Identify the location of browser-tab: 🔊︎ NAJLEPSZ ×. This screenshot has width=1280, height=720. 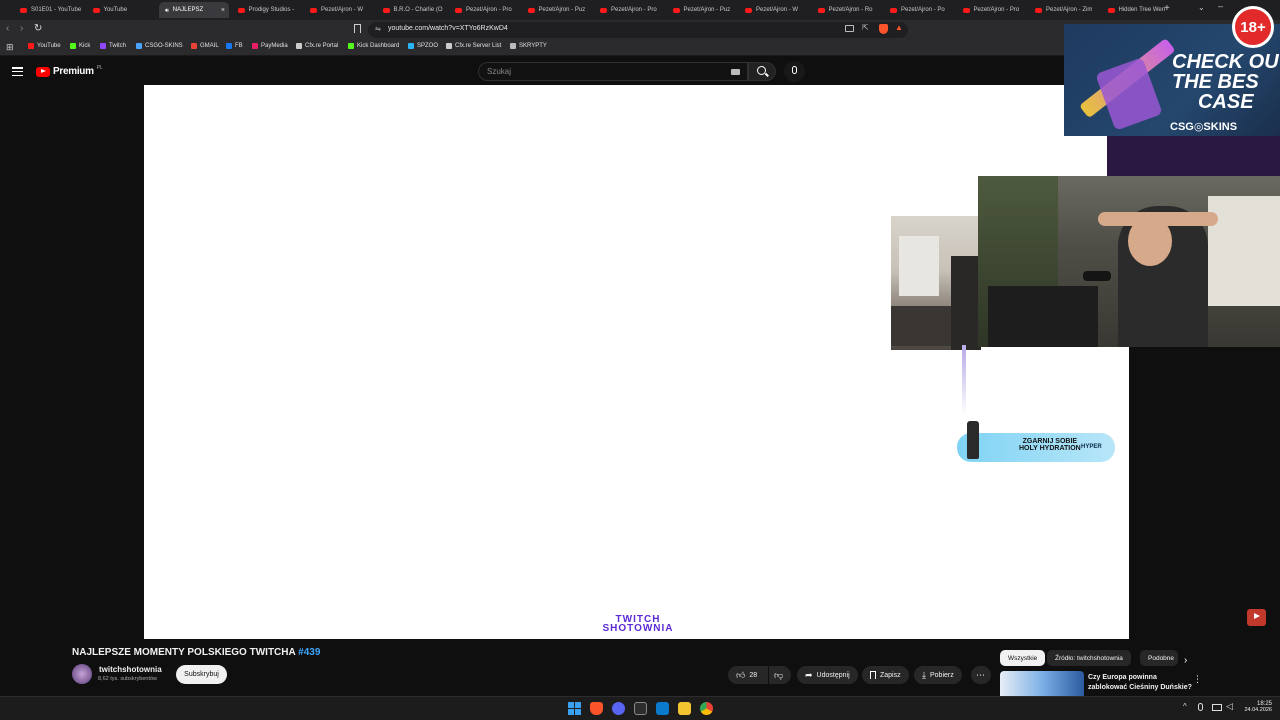
(194, 10).